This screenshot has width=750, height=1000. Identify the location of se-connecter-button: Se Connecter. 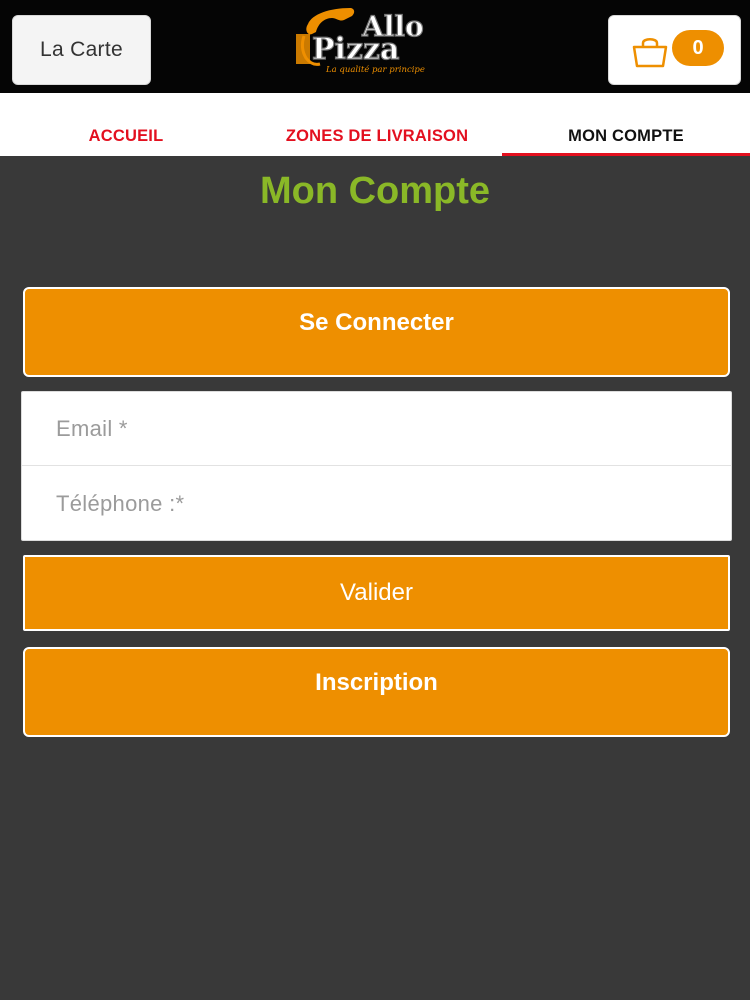
(376, 332).